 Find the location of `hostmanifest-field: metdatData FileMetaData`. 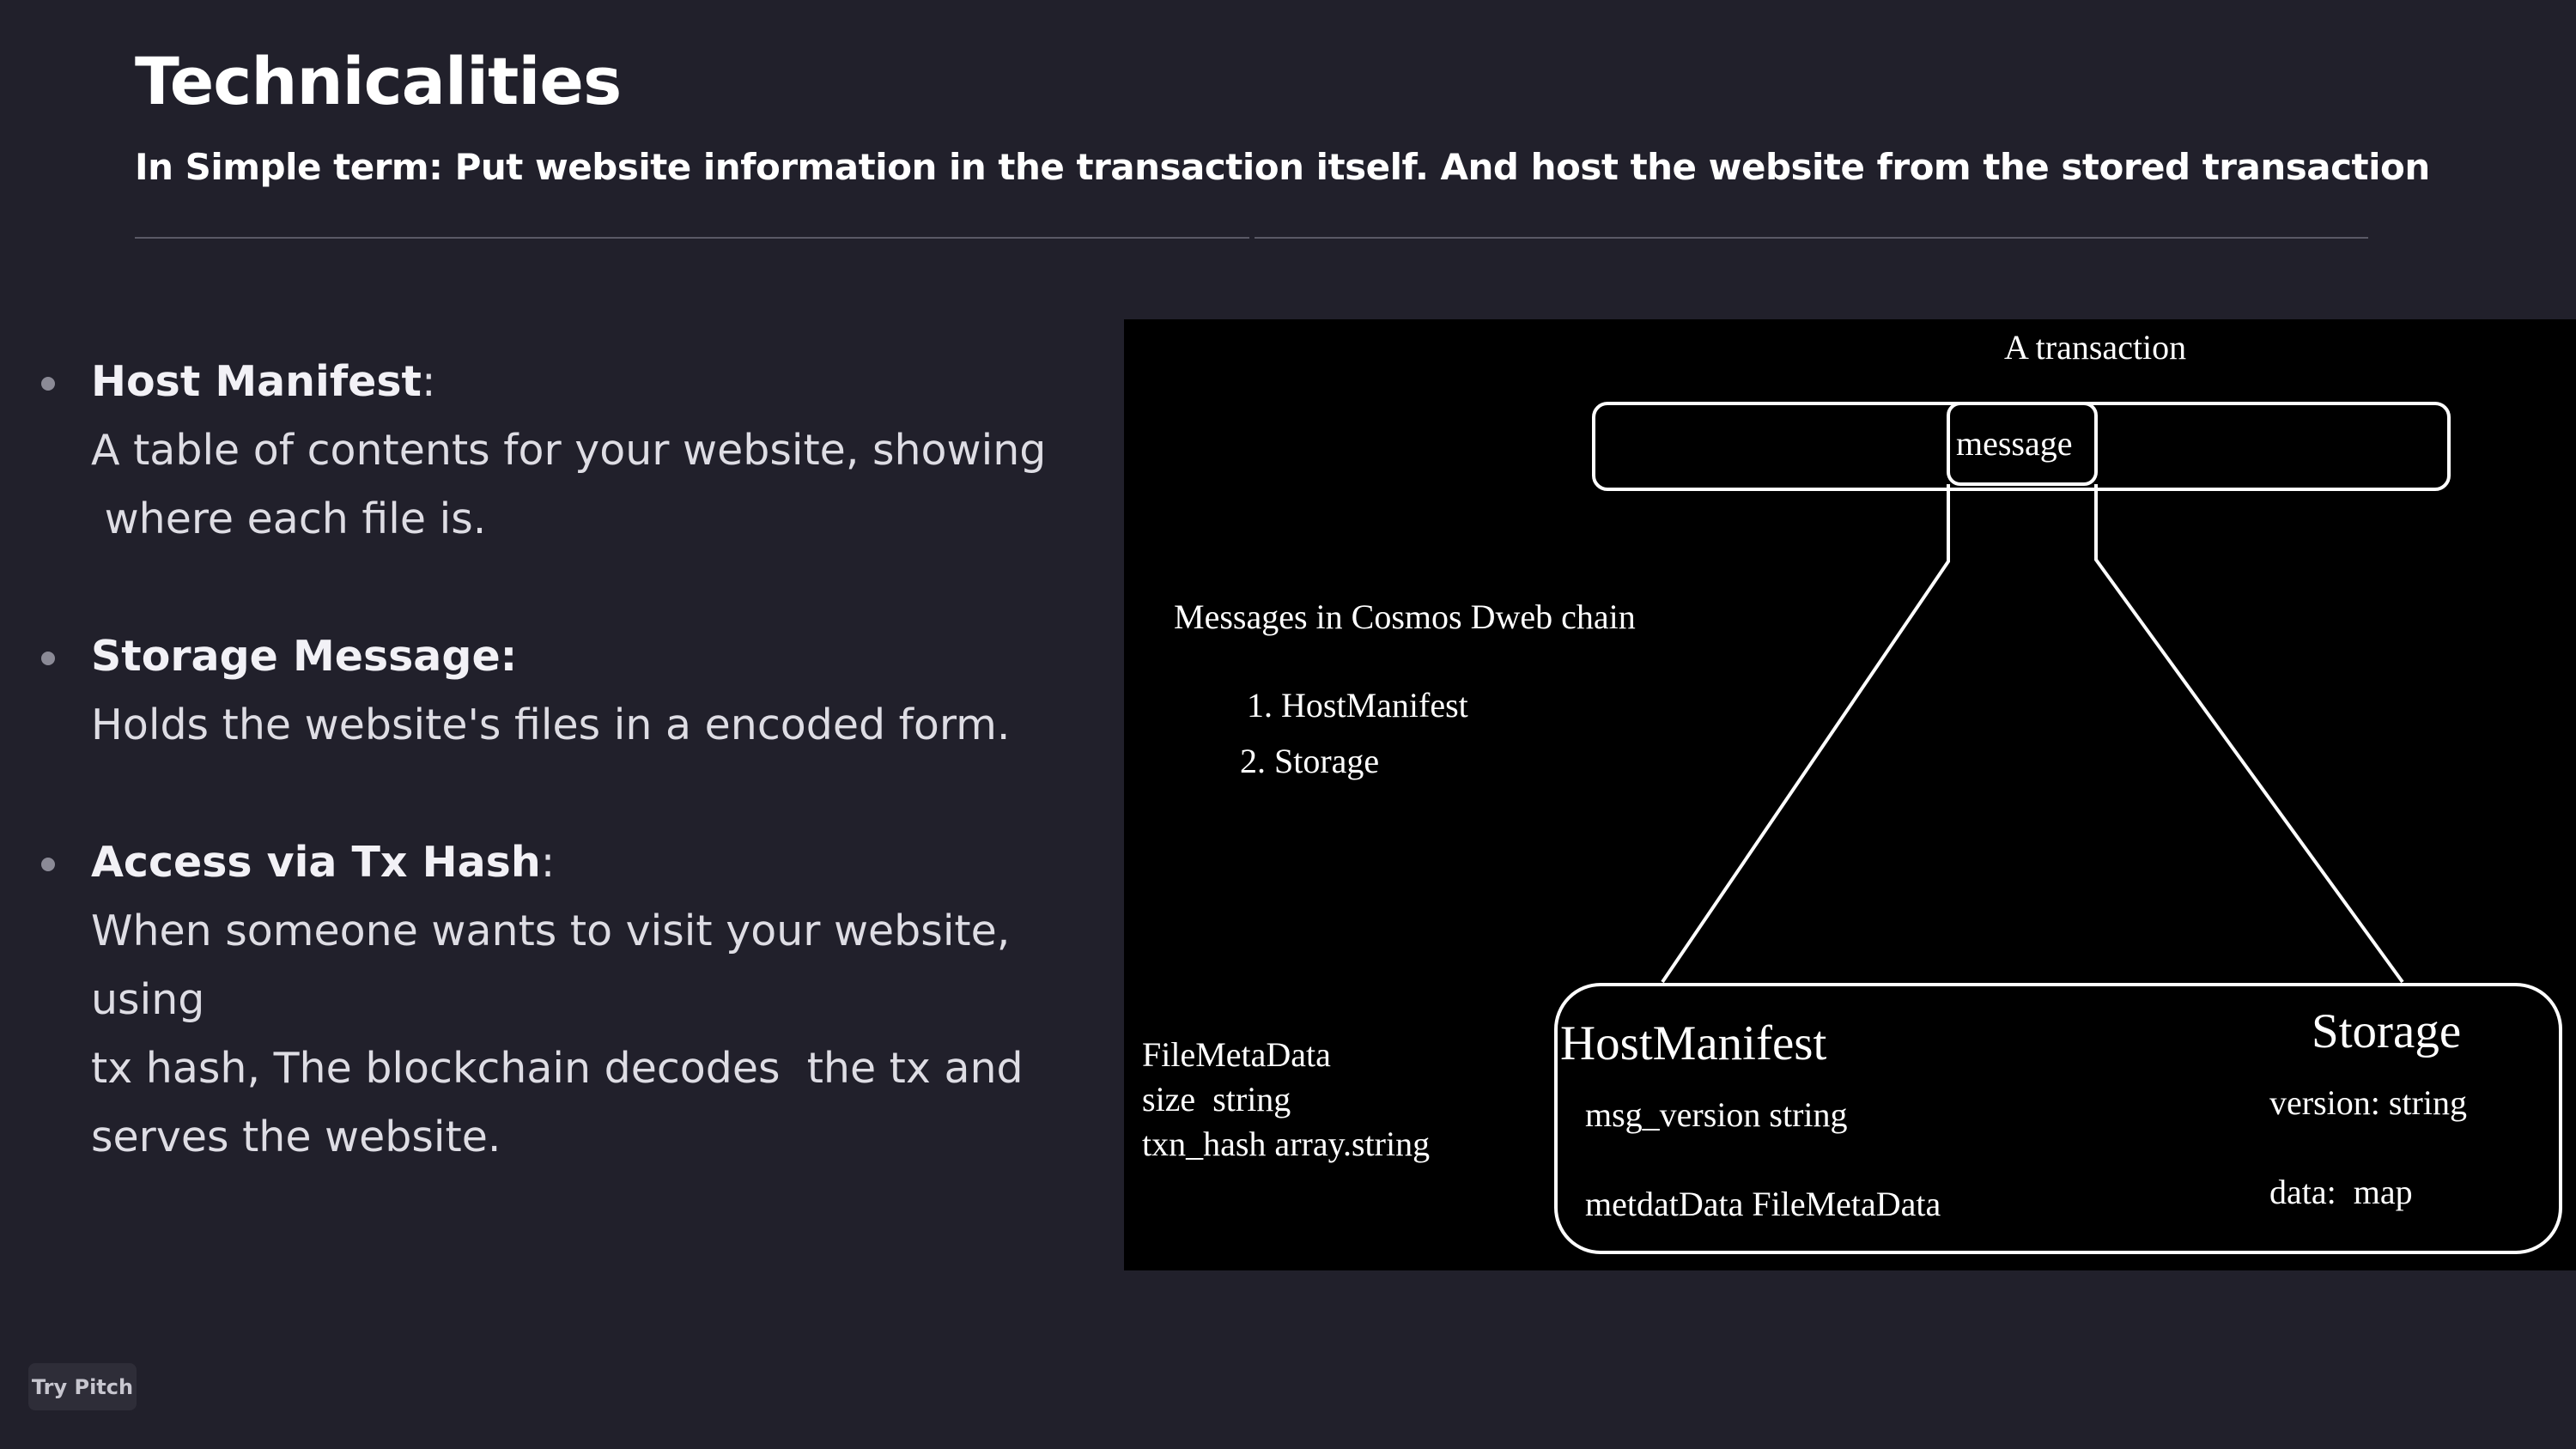

hostmanifest-field: metdatData FileMetaData is located at coordinates (1763, 1204).